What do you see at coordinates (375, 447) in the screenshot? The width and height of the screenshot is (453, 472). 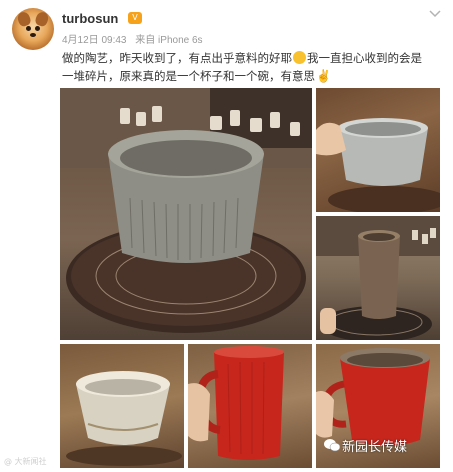 I see `watermark-text: 新园长传媒` at bounding box center [375, 447].